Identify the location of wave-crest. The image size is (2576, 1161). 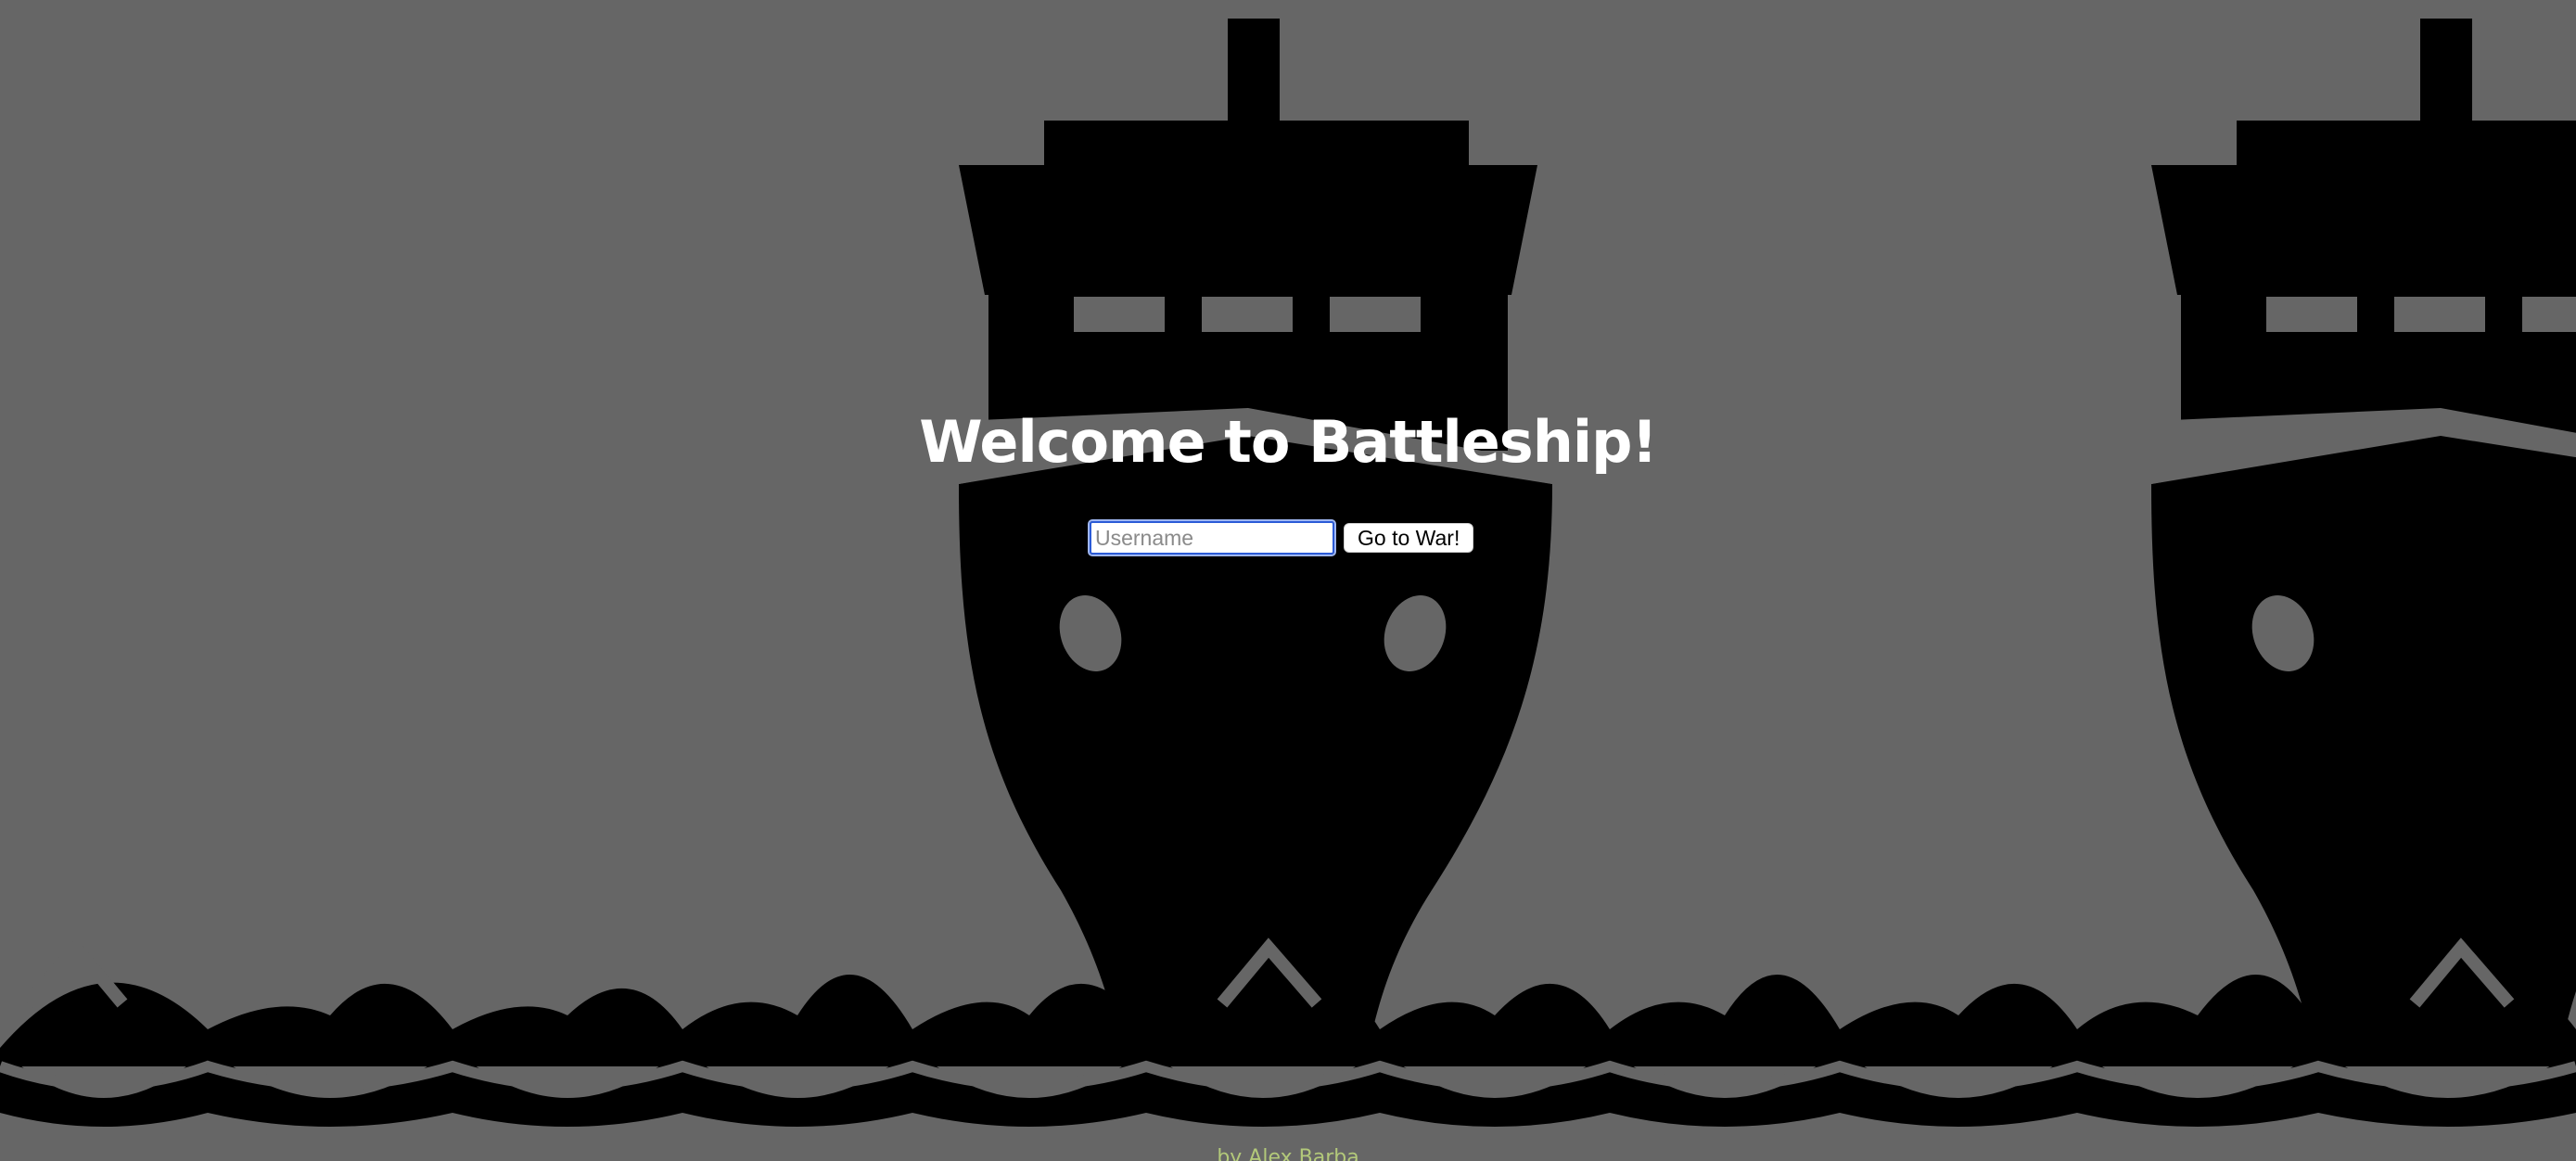
(1288, 1020).